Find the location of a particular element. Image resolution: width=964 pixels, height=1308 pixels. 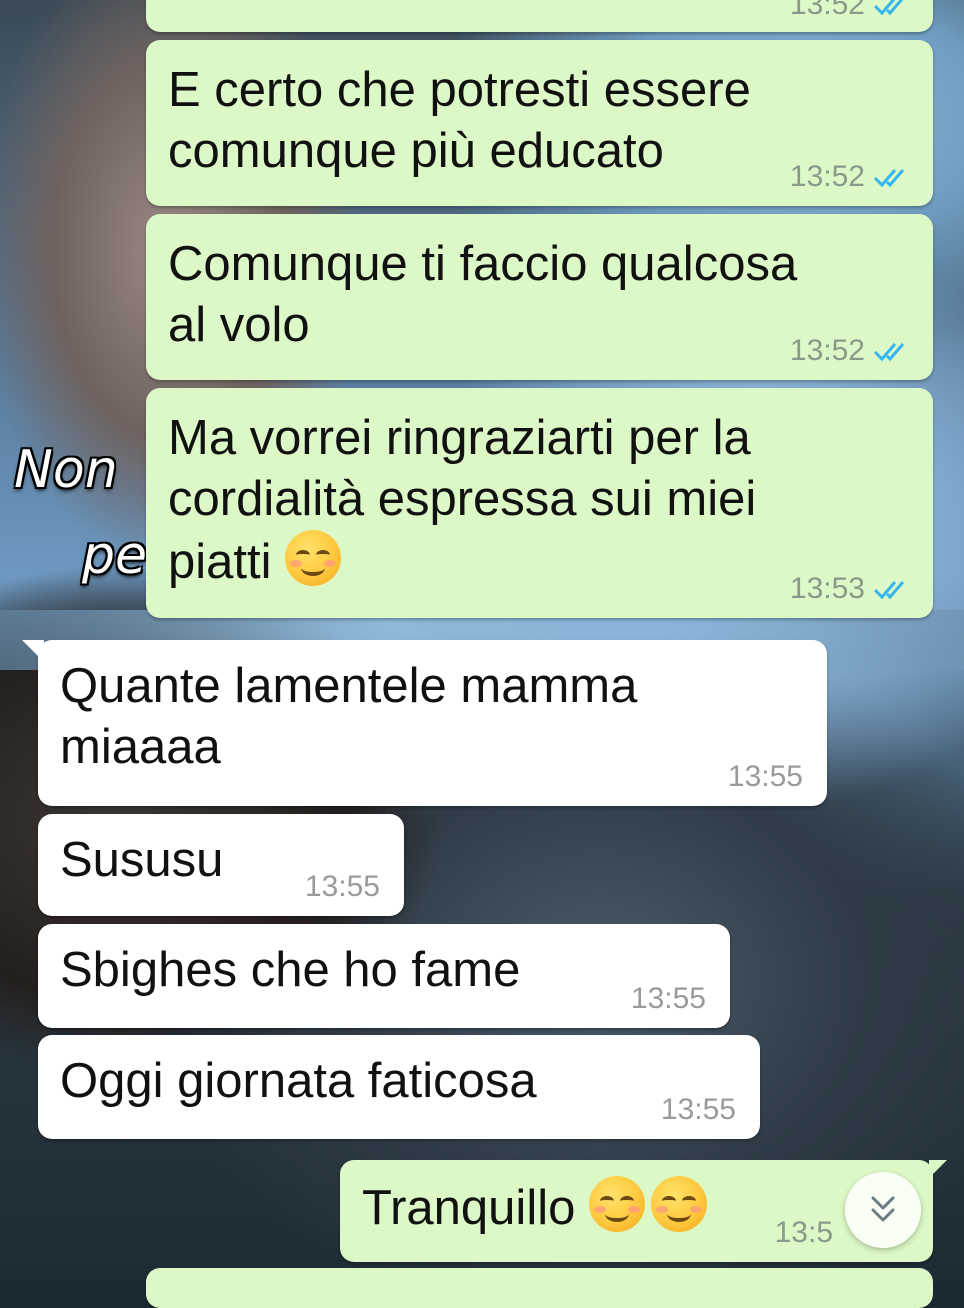

wallpaper-caption: Non is located at coordinates (66, 470).